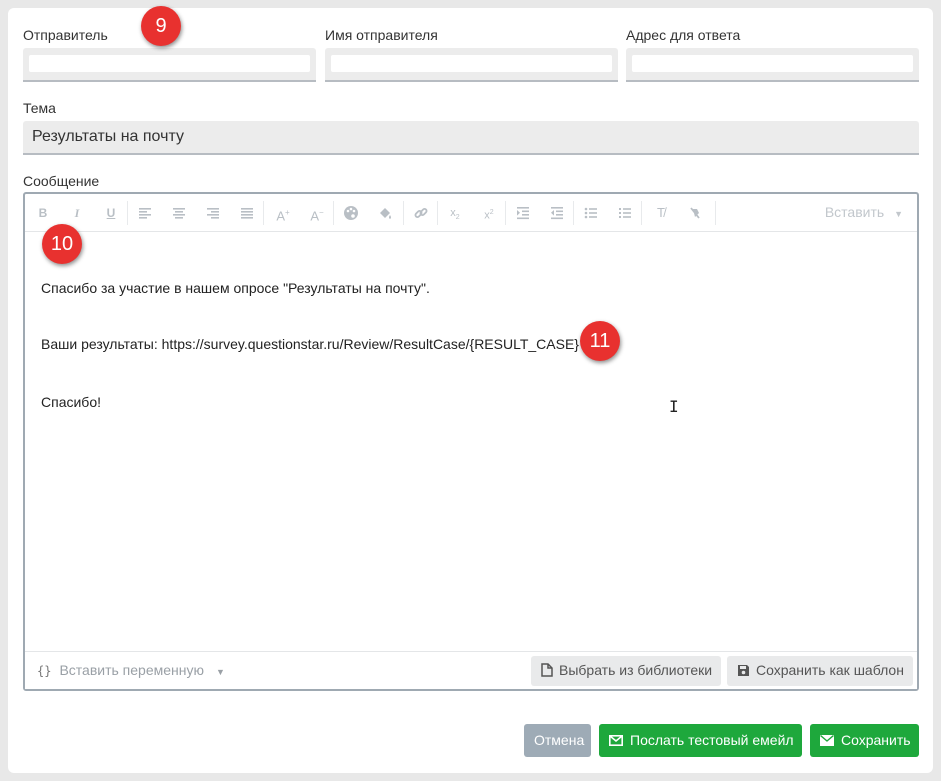  What do you see at coordinates (743, 670) in the screenshot?
I see `save-icon` at bounding box center [743, 670].